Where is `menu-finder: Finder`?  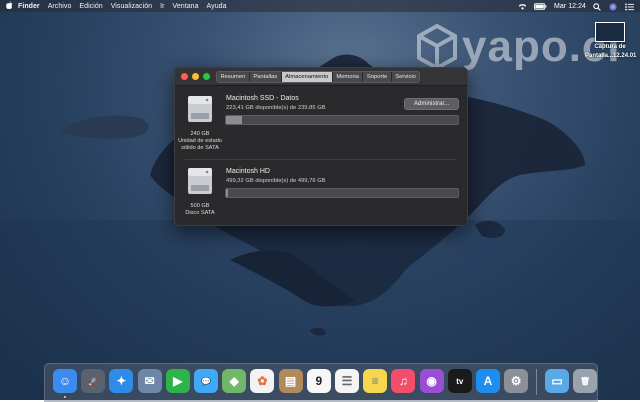 menu-finder: Finder is located at coordinates (29, 6).